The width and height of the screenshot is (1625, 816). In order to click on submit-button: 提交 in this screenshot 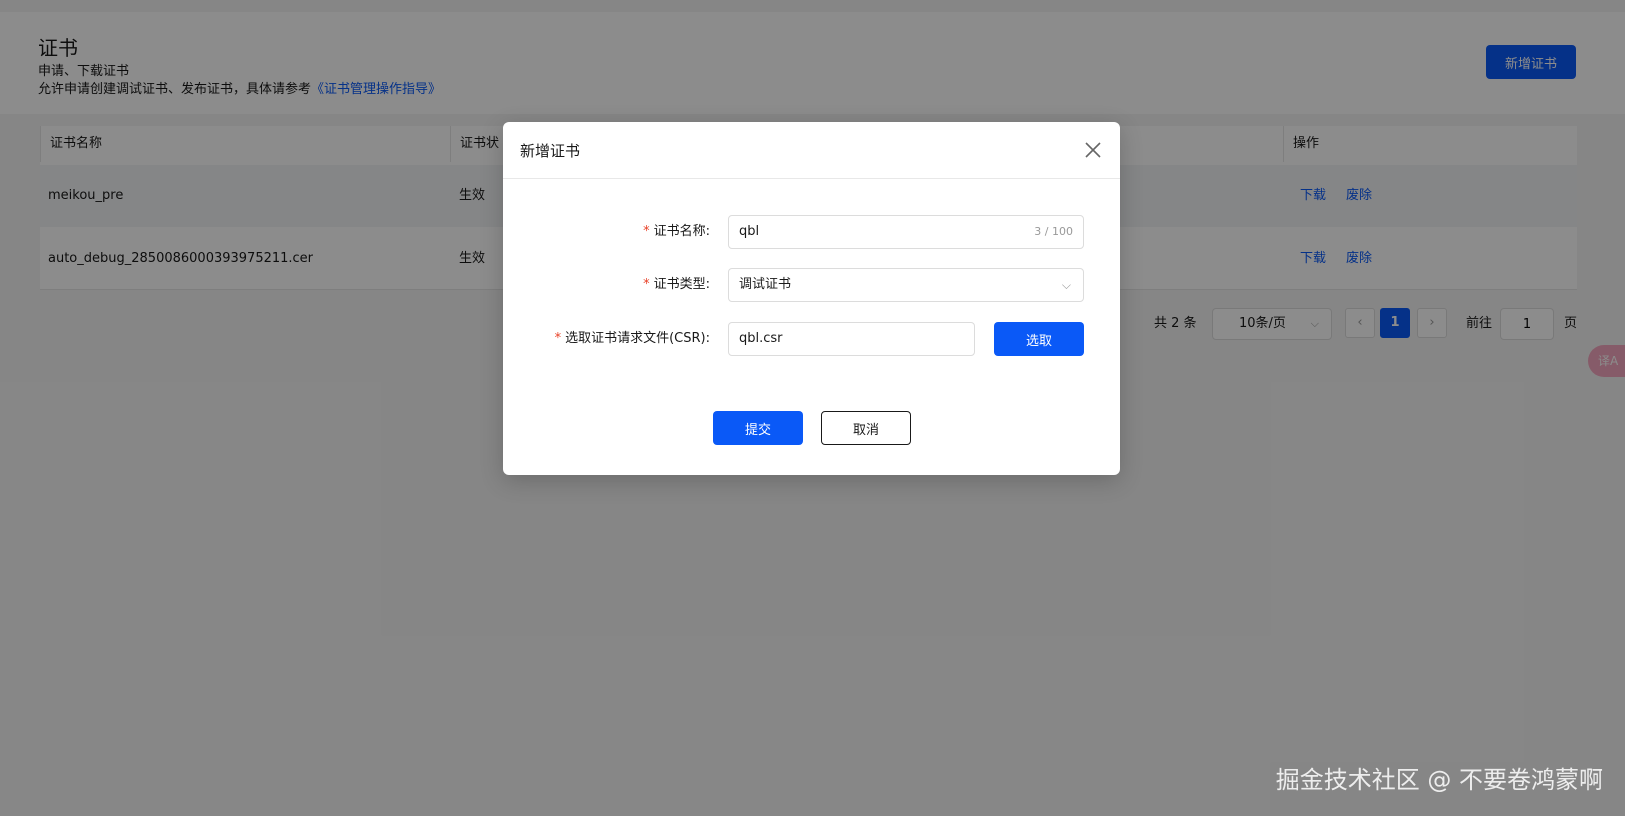, I will do `click(758, 428)`.